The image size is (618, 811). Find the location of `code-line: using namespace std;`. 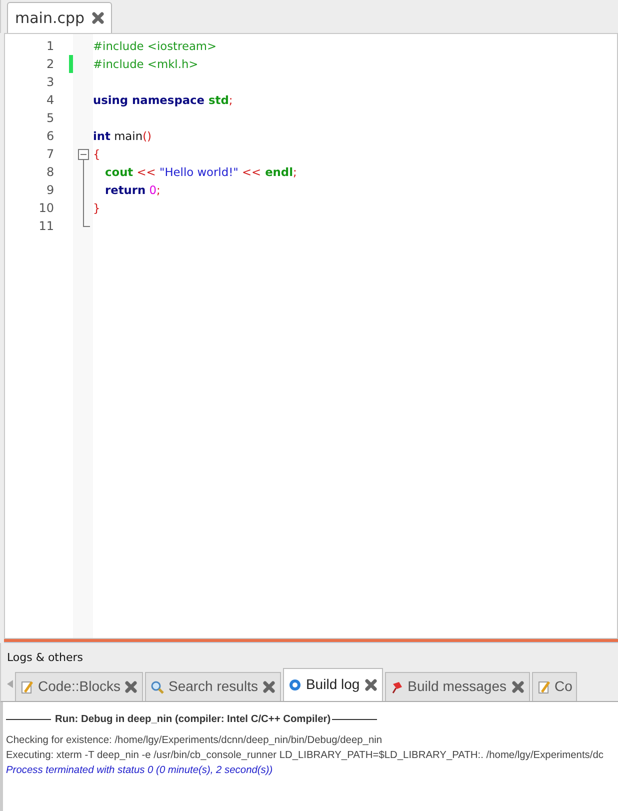

code-line: using namespace std; is located at coordinates (163, 100).